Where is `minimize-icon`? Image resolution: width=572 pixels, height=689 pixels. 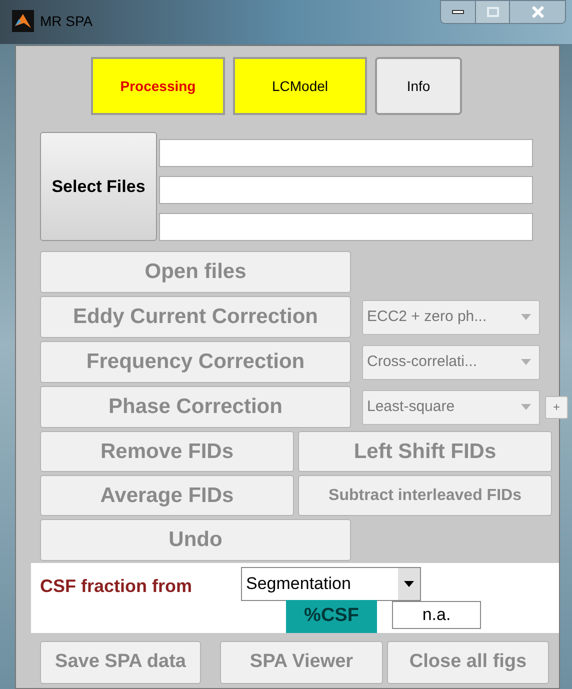 minimize-icon is located at coordinates (458, 12).